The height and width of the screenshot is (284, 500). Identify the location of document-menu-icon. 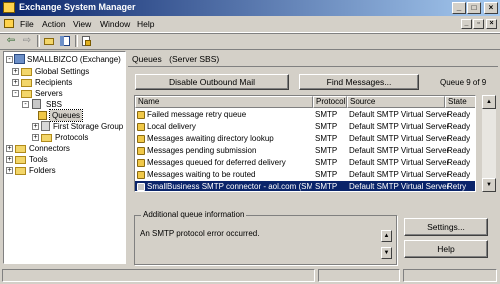
(9, 23).